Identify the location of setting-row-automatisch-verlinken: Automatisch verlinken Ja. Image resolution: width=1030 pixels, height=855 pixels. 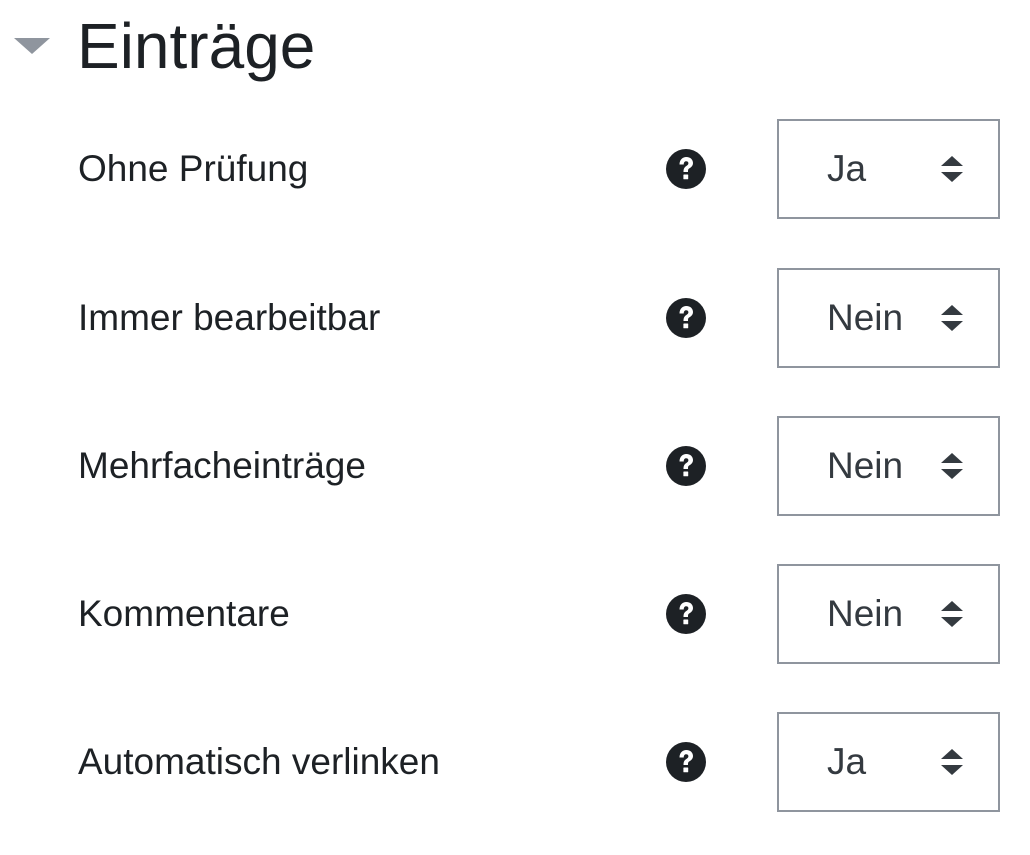
(515, 762).